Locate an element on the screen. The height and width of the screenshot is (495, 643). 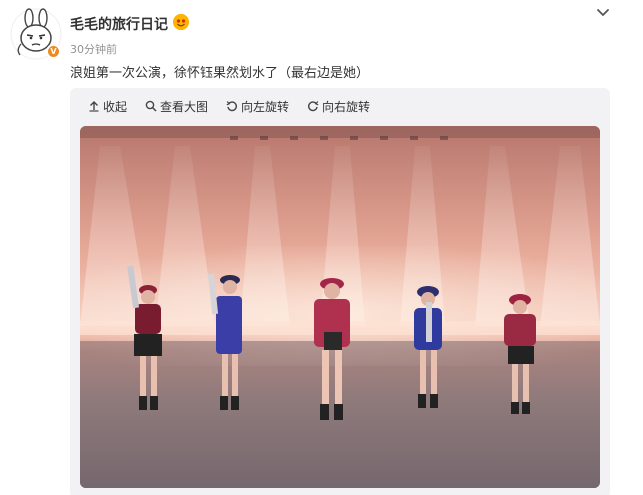
rotate-left-button: 向左旋转 is located at coordinates (257, 106).